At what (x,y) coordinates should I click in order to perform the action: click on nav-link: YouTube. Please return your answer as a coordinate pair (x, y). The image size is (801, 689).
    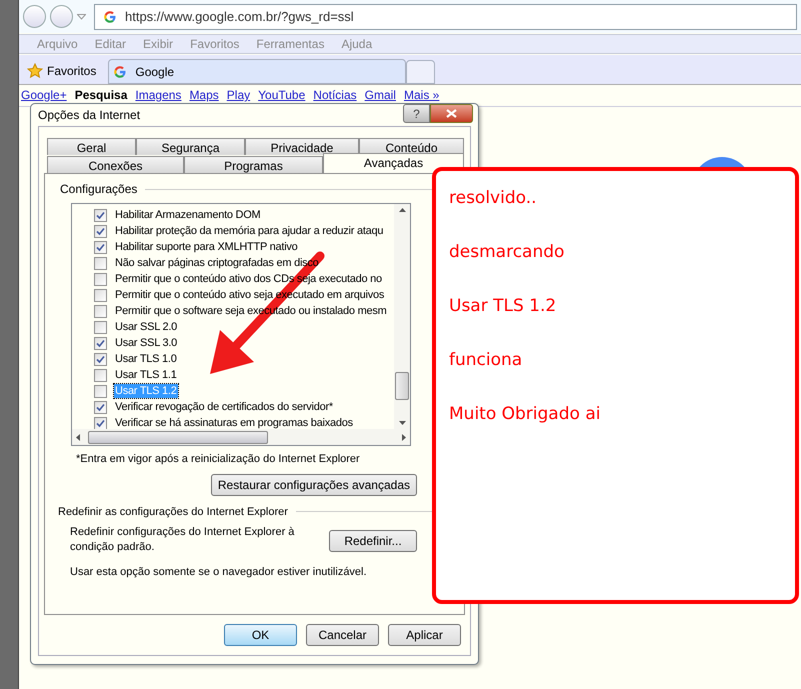
    Looking at the image, I should click on (282, 95).